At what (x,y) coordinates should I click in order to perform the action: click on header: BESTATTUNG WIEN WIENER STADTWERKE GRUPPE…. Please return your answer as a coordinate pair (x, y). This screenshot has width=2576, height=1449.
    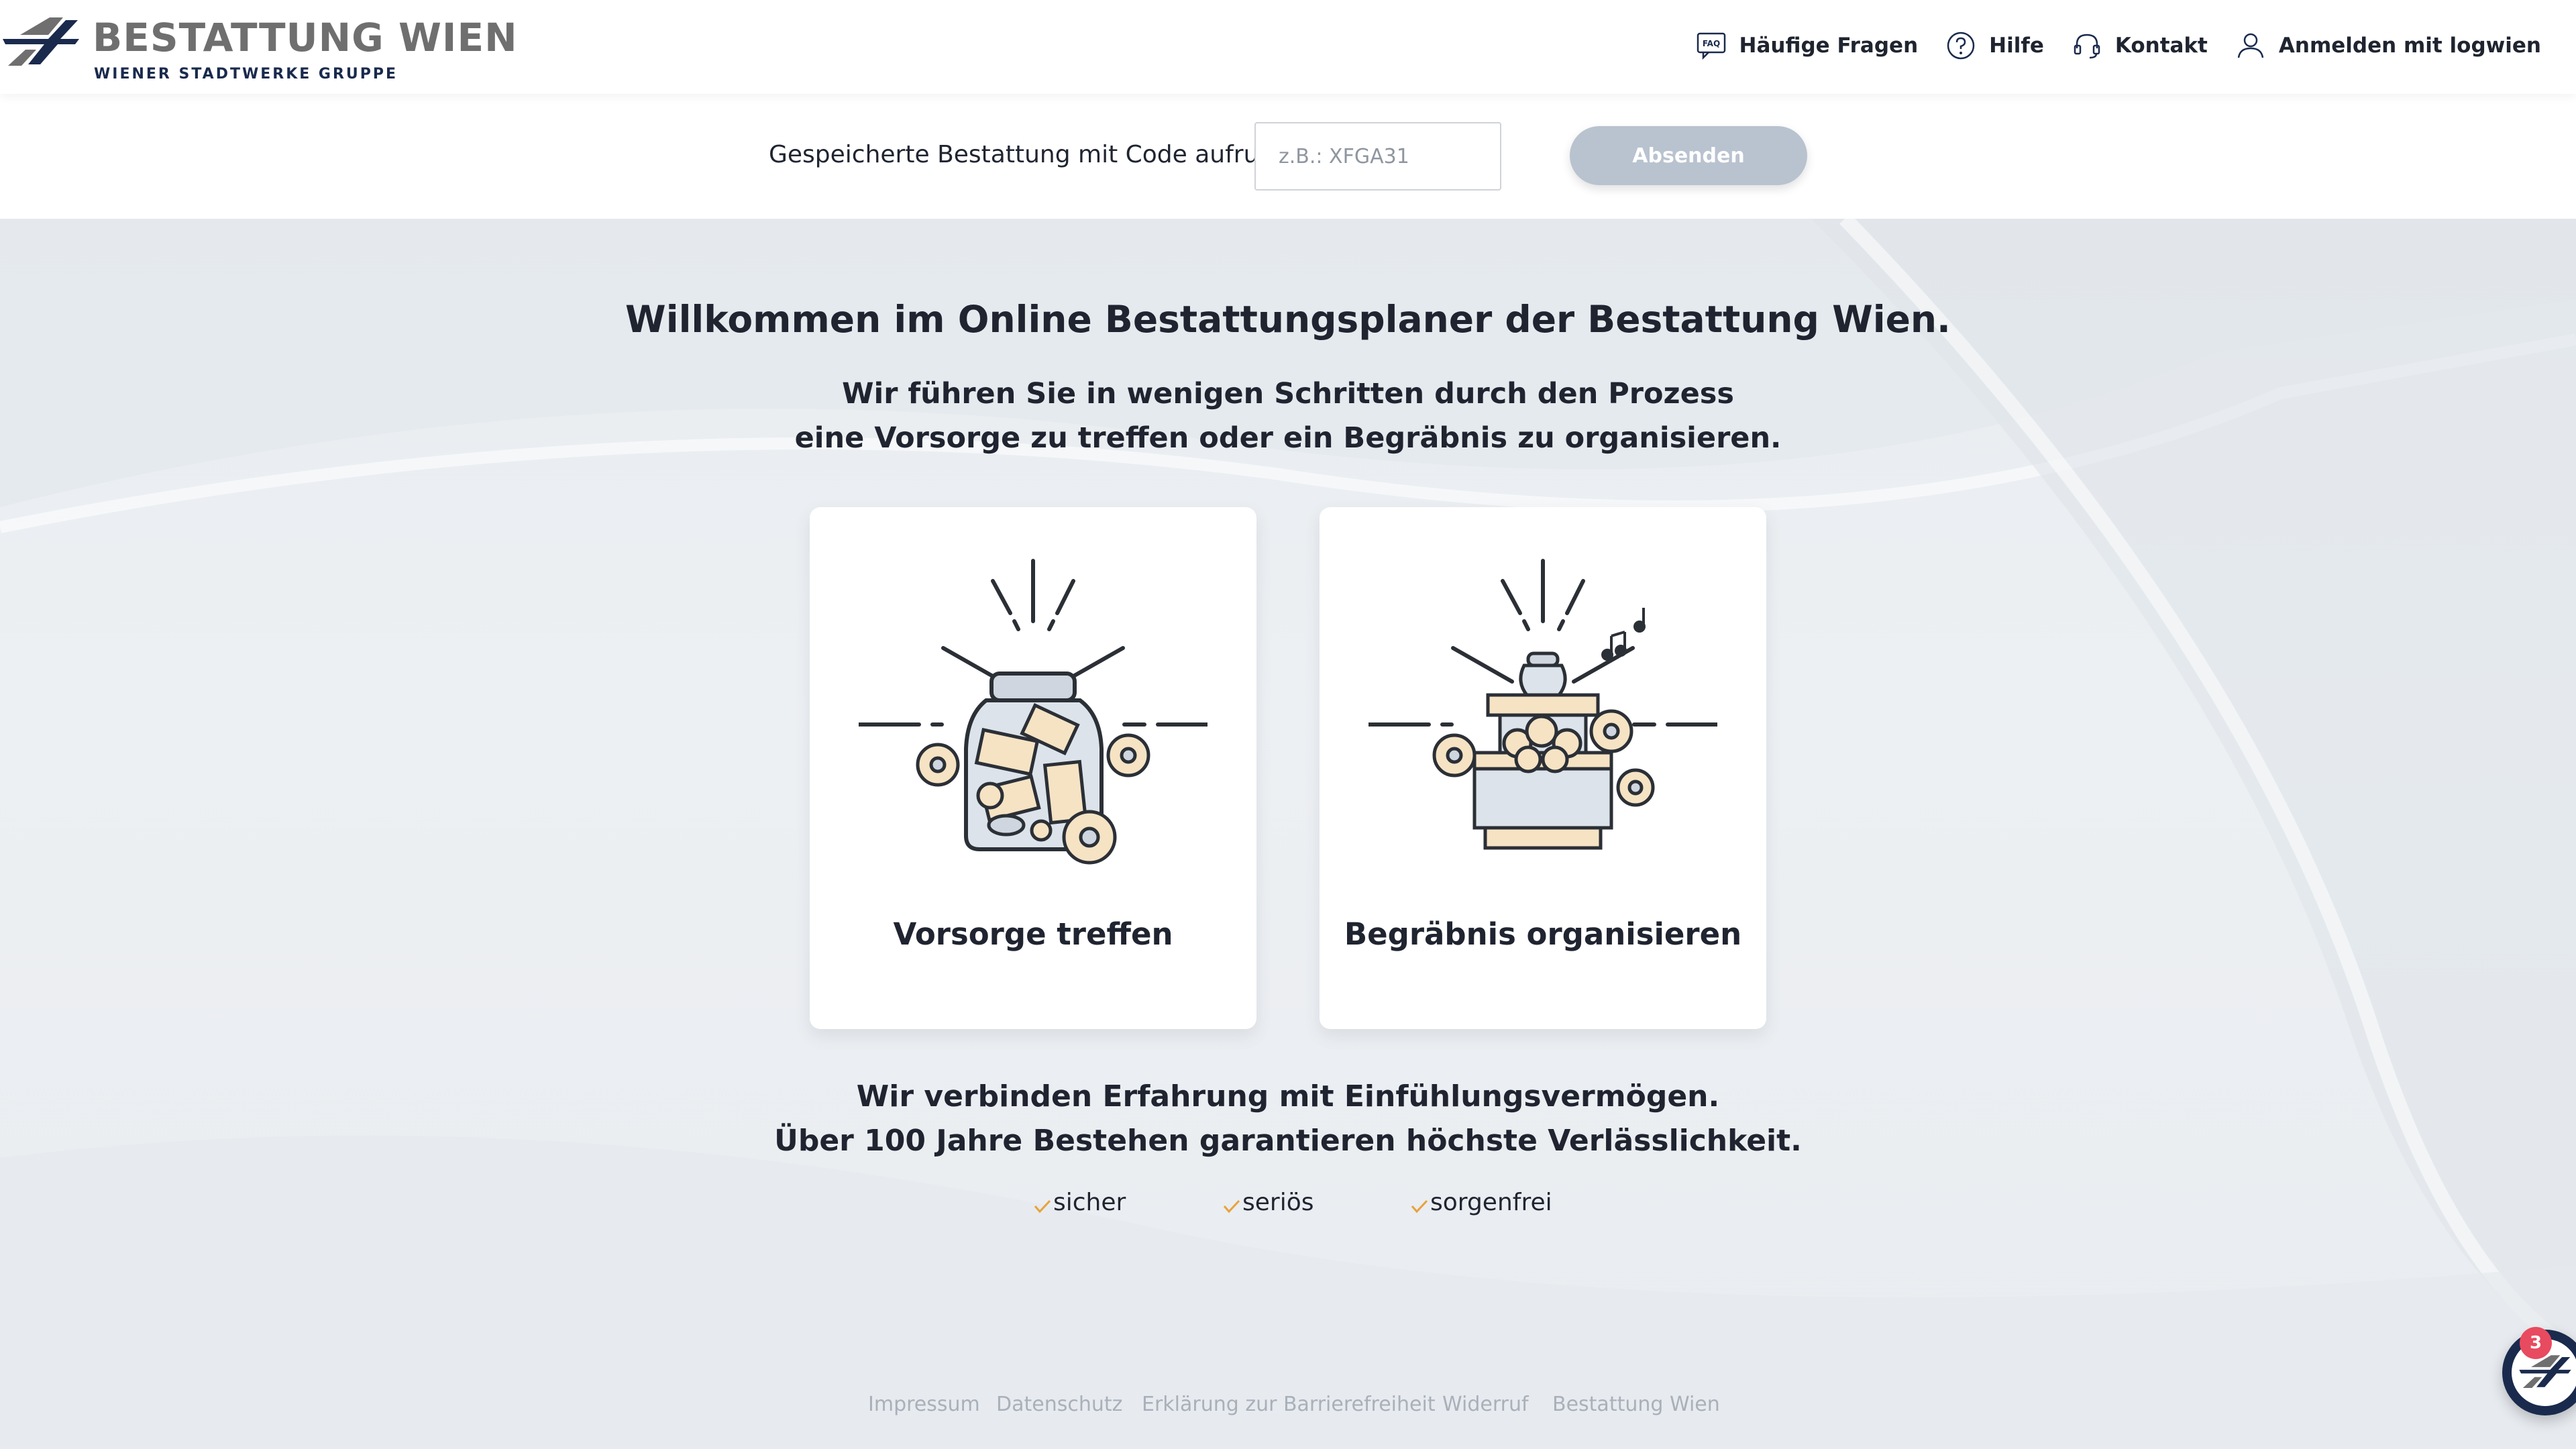
    Looking at the image, I should click on (1288, 47).